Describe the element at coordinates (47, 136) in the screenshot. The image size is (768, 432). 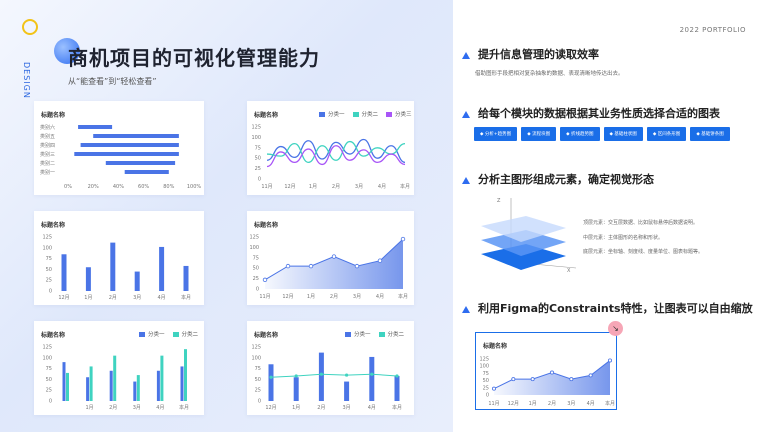
I see `category-label: 类别五` at that location.